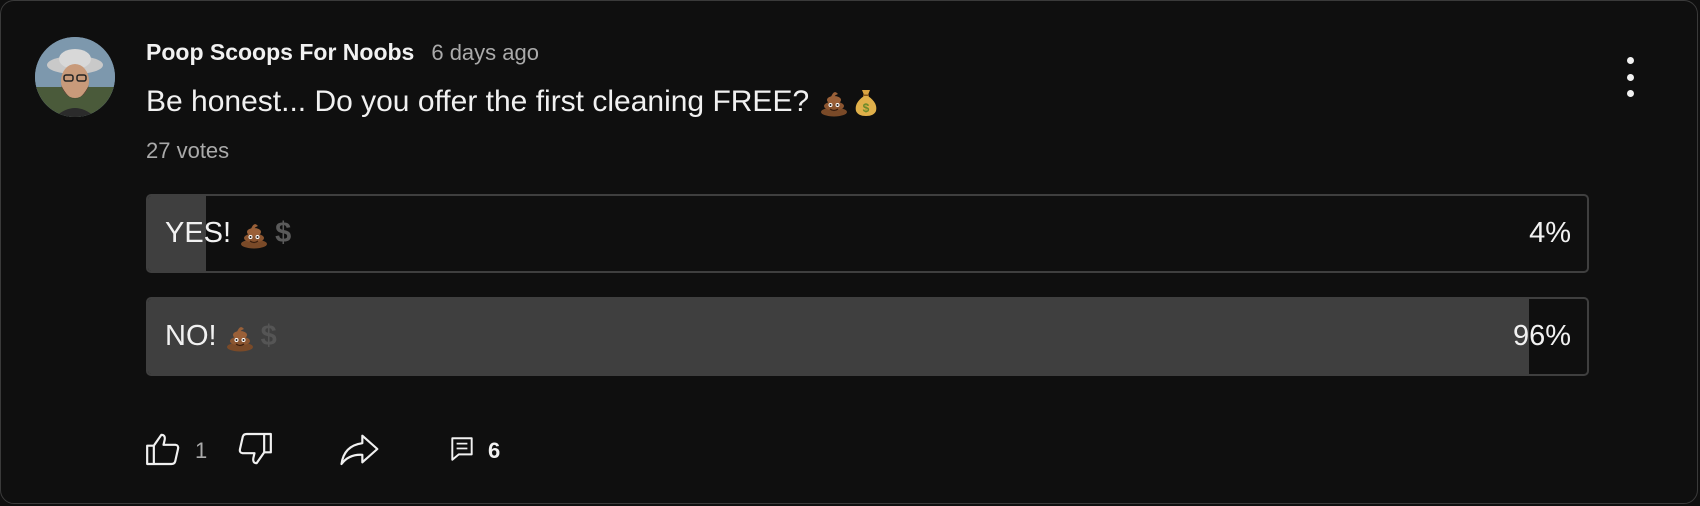 The image size is (1700, 506). Describe the element at coordinates (462, 449) in the screenshot. I see `comment-icon` at that location.